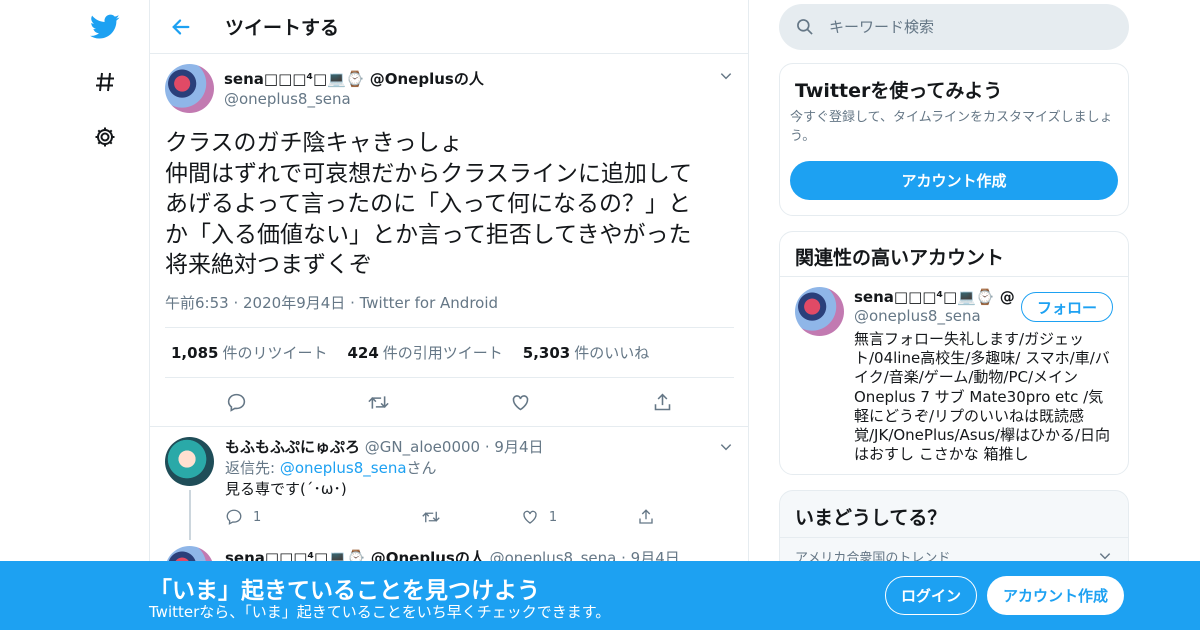 This screenshot has height=630, width=1200. Describe the element at coordinates (871, 518) in the screenshot. I see `trends-card-title: いまどうしてる？` at that location.